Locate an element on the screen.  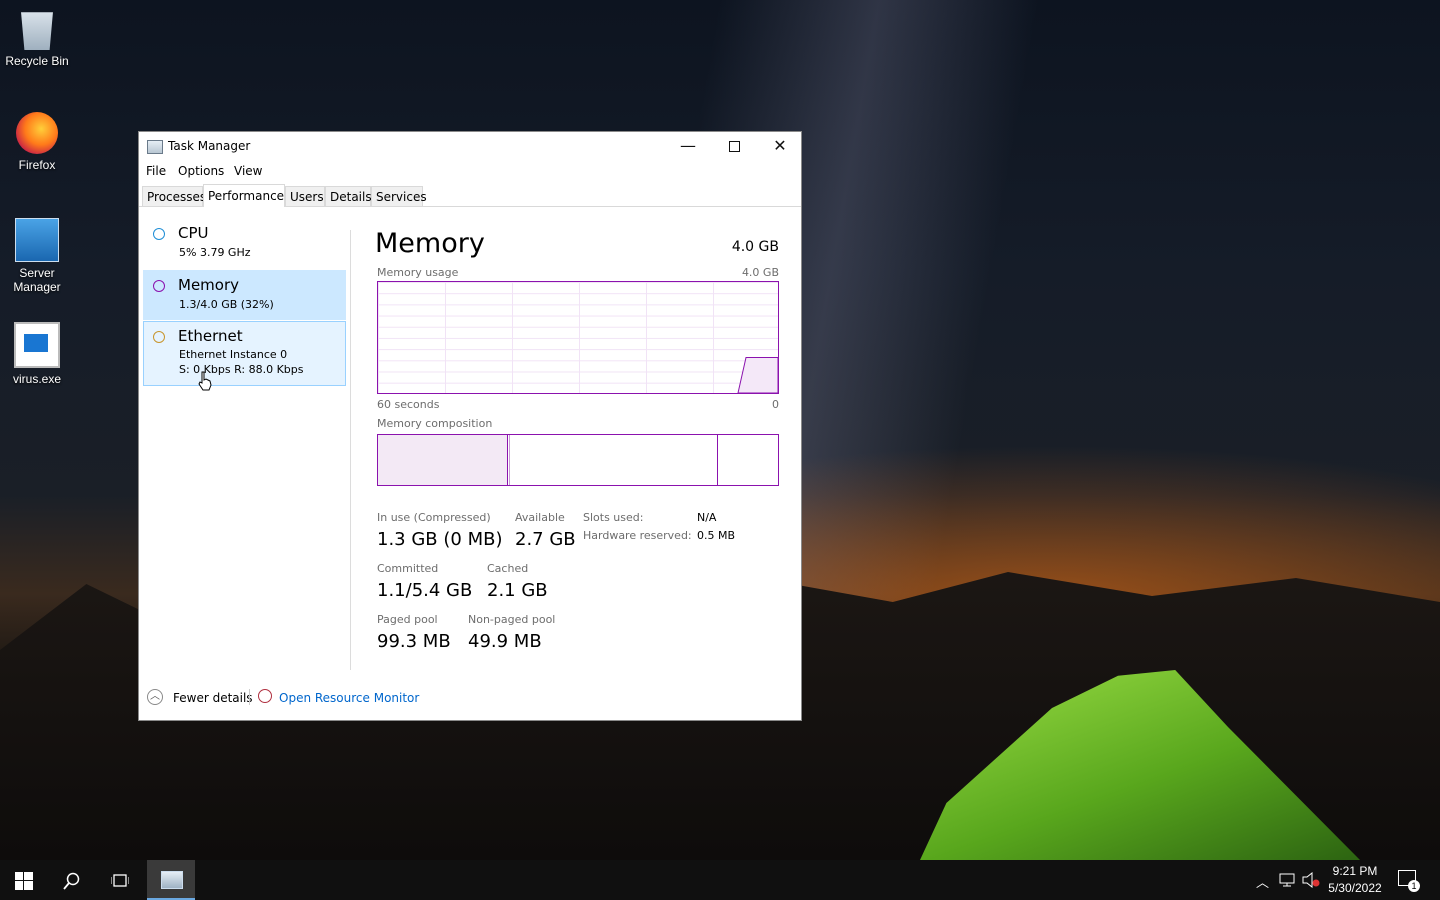
composition-free is located at coordinates (748, 460).